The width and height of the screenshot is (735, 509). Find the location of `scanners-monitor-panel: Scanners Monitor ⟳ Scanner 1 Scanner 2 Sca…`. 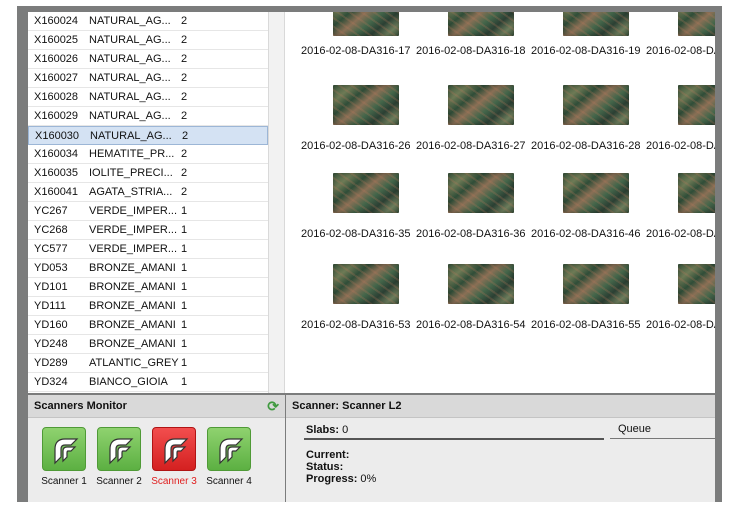

scanners-monitor-panel: Scanners Monitor ⟳ Scanner 1 Scanner 2 Sca… is located at coordinates (156, 448).